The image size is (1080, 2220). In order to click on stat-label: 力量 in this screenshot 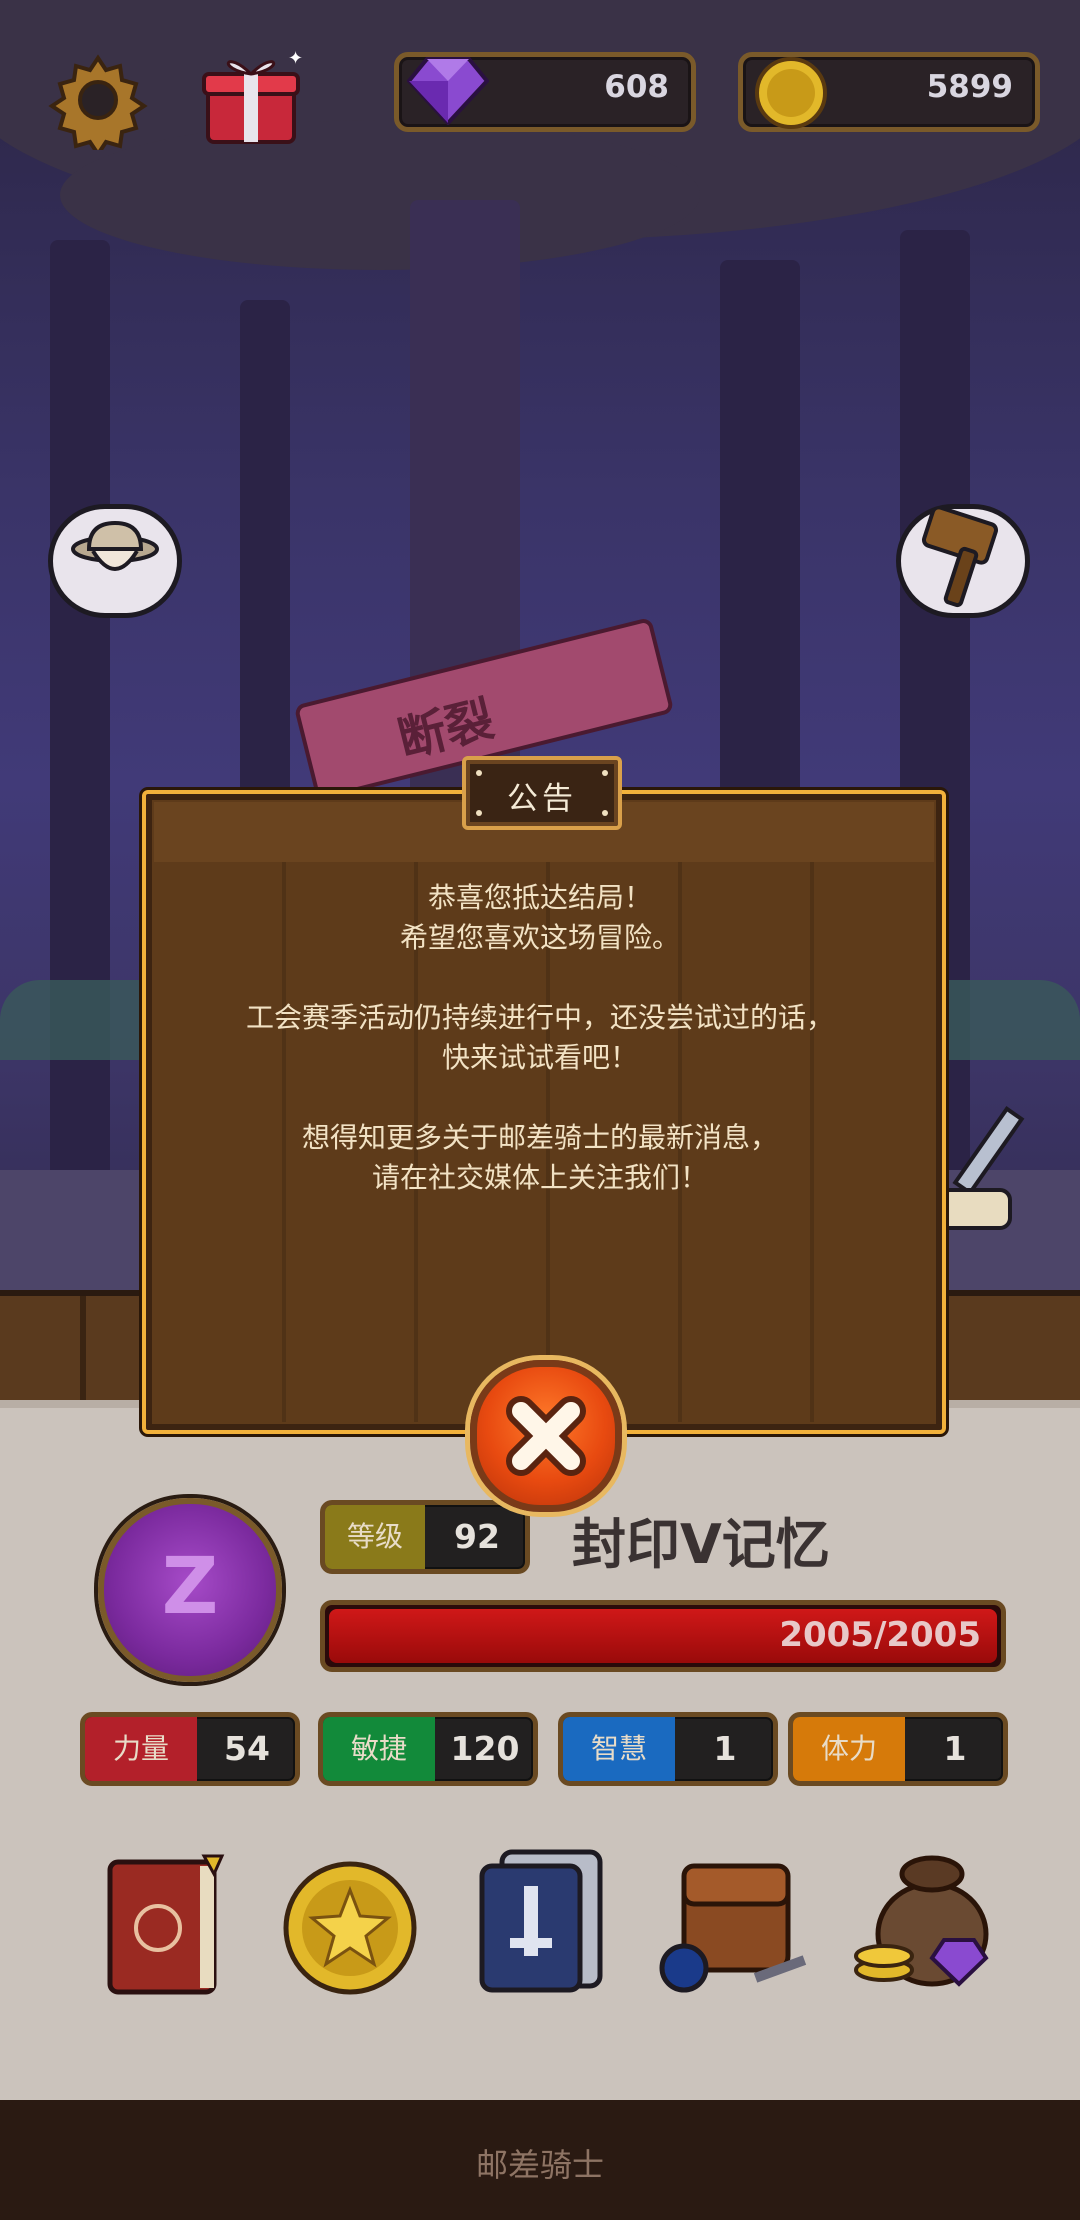, I will do `click(141, 1749)`.